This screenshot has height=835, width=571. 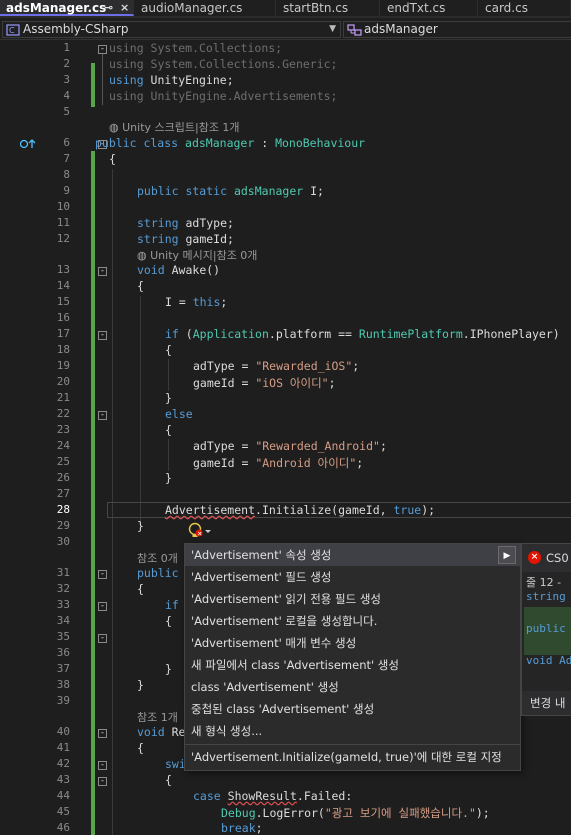 I want to click on tab-audiomanager: audioManager.cs, so click(x=205, y=8).